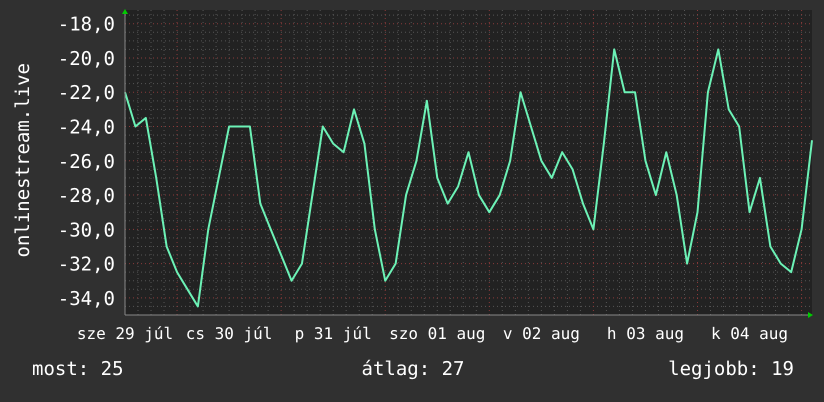 The image size is (824, 402). What do you see at coordinates (86, 265) in the screenshot?
I see `y-tick-label: -32,0` at bounding box center [86, 265].